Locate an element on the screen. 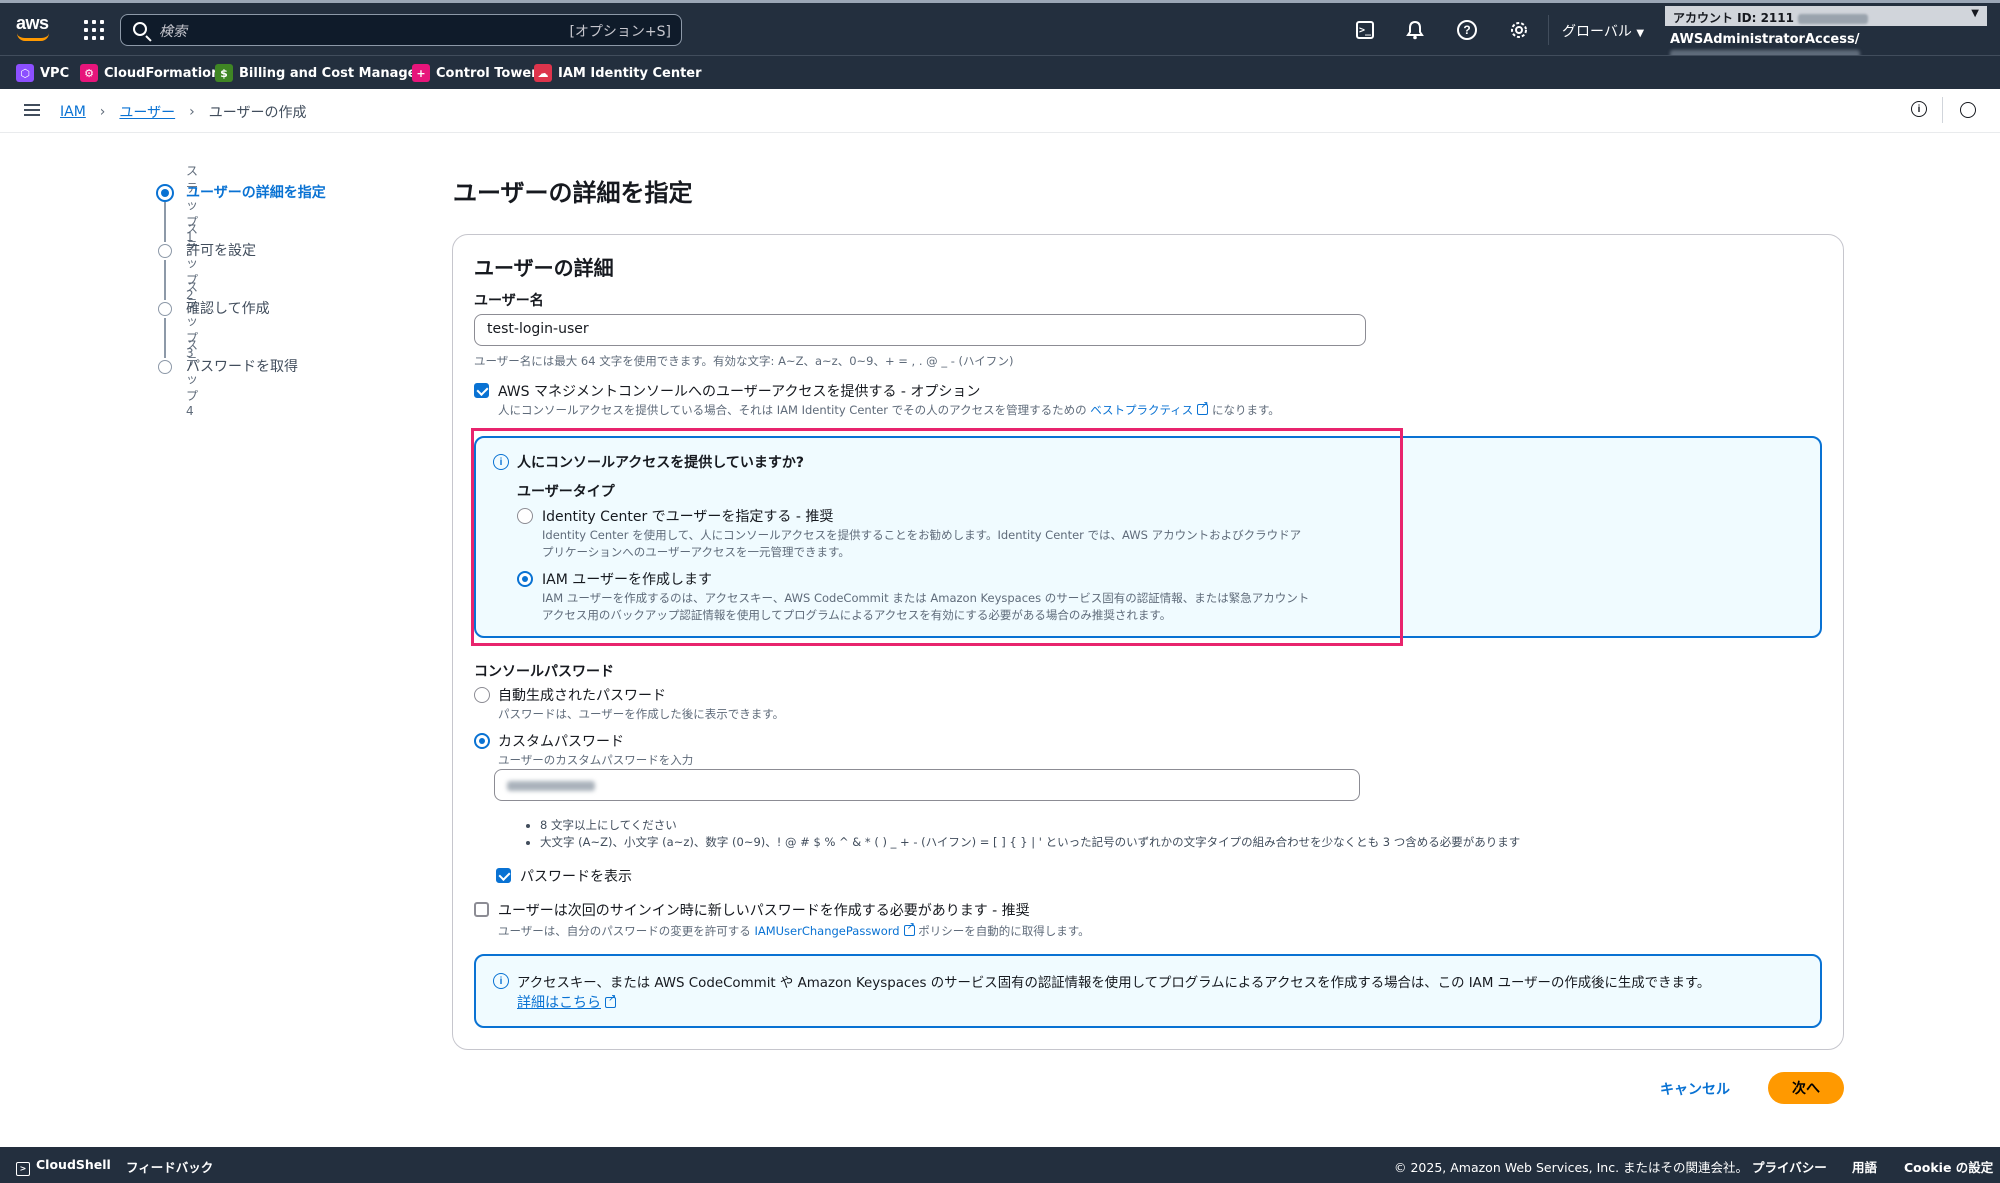 This screenshot has width=2000, height=1183. cloudshell-icon: >_ is located at coordinates (1365, 30).